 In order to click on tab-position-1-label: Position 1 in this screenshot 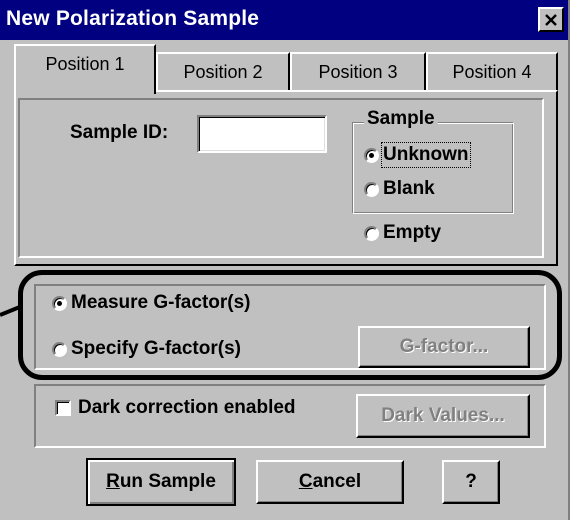, I will do `click(85, 63)`.